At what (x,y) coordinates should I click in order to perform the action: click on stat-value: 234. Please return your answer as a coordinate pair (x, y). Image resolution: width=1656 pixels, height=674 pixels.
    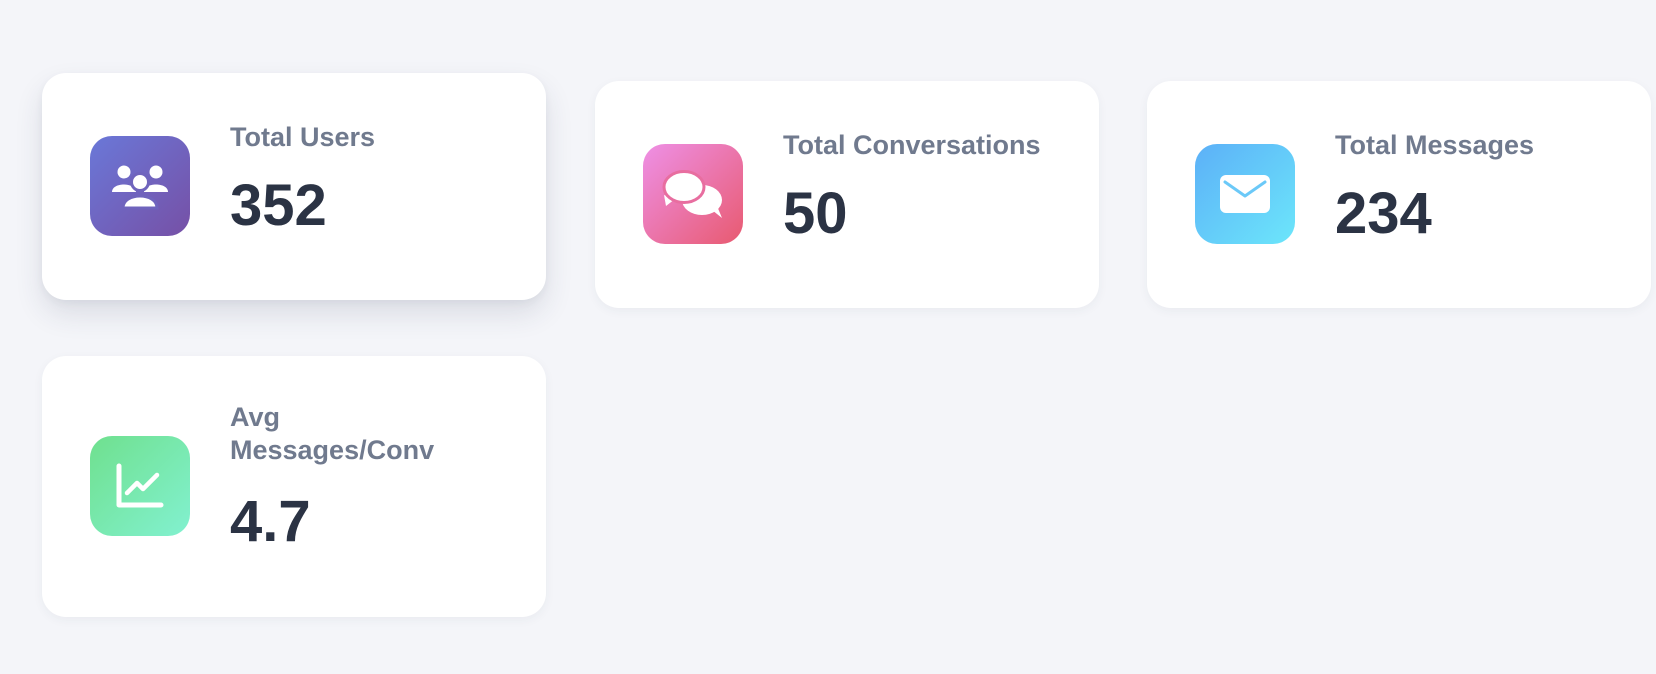
    Looking at the image, I should click on (1383, 213).